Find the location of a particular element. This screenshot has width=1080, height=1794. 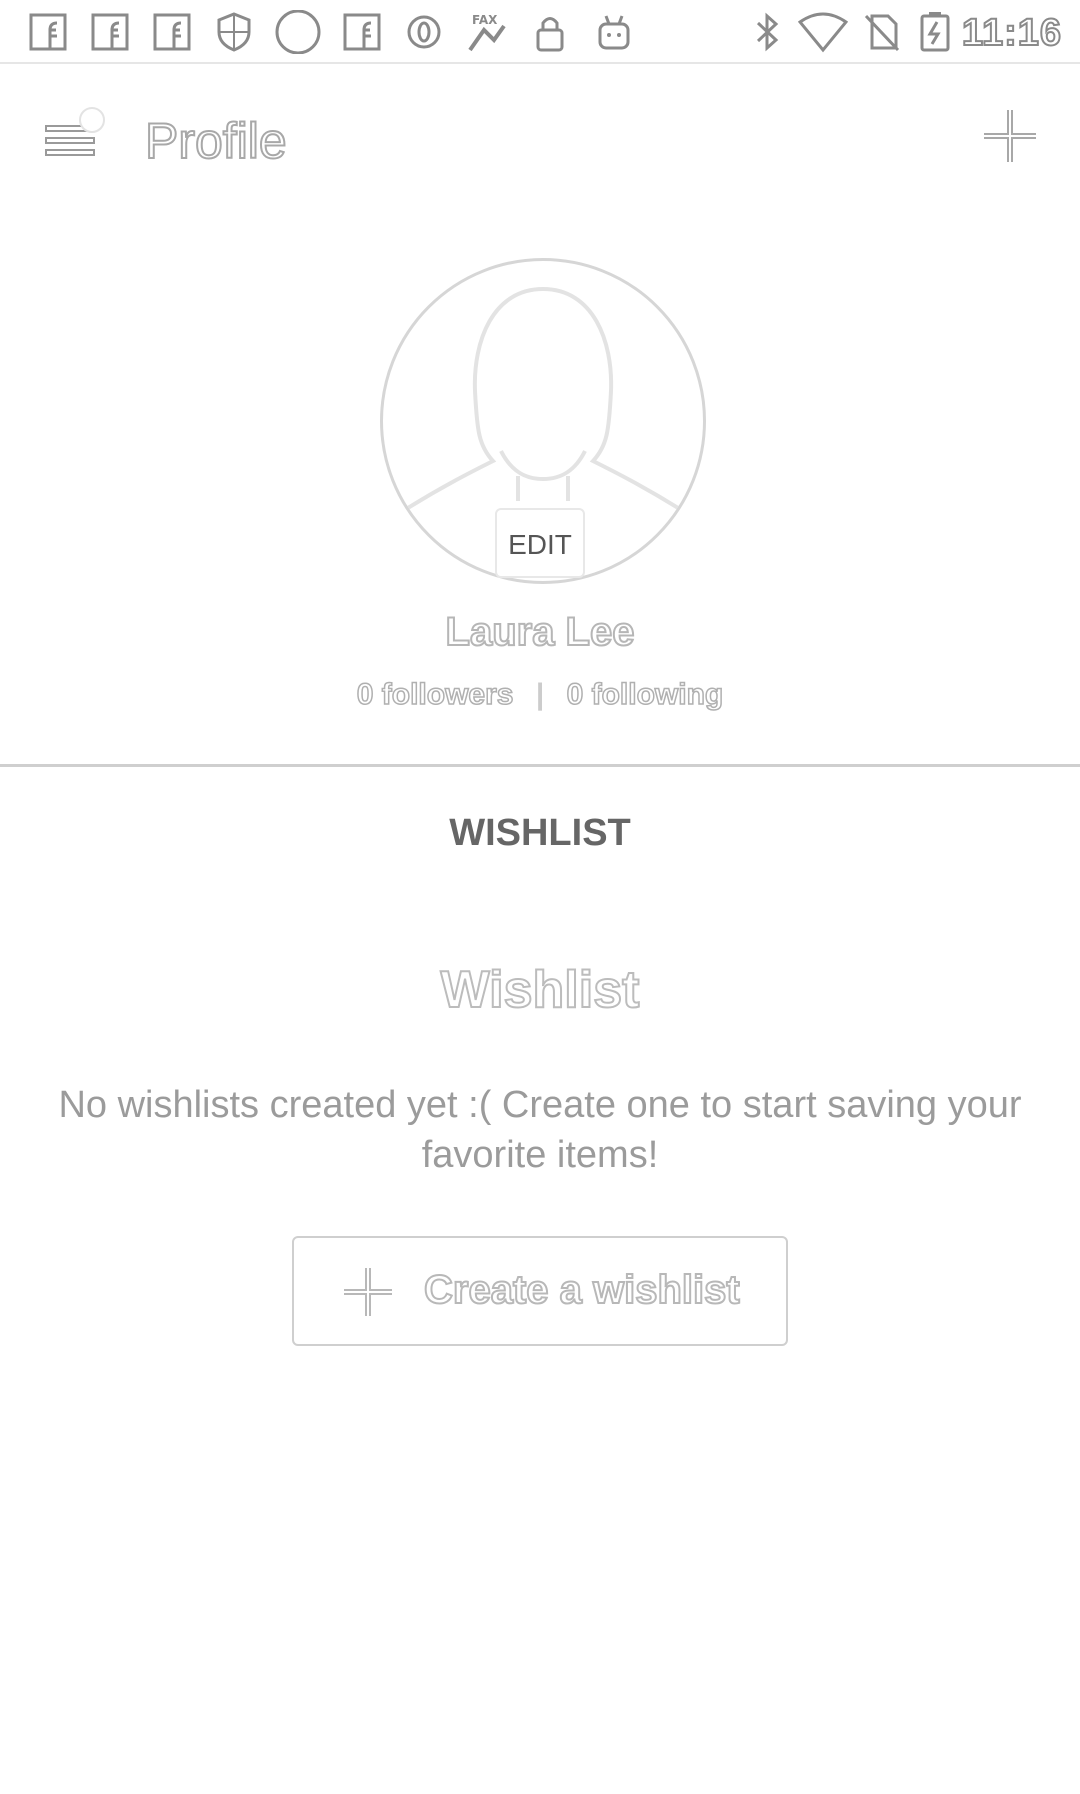

wishlist-title: Wishlist is located at coordinates (540, 990).